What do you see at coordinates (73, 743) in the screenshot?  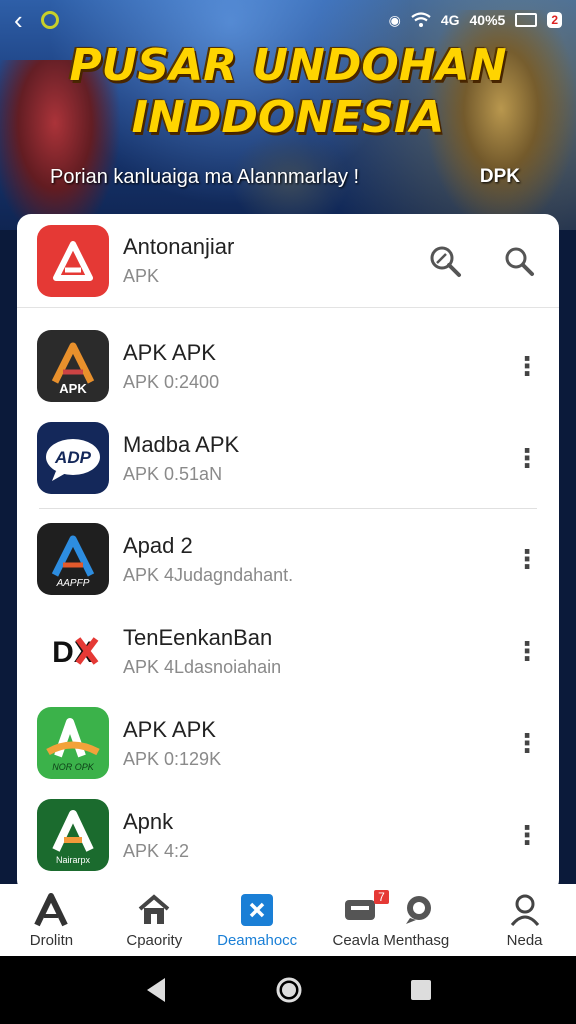 I see `app-icon: NOR OPK` at bounding box center [73, 743].